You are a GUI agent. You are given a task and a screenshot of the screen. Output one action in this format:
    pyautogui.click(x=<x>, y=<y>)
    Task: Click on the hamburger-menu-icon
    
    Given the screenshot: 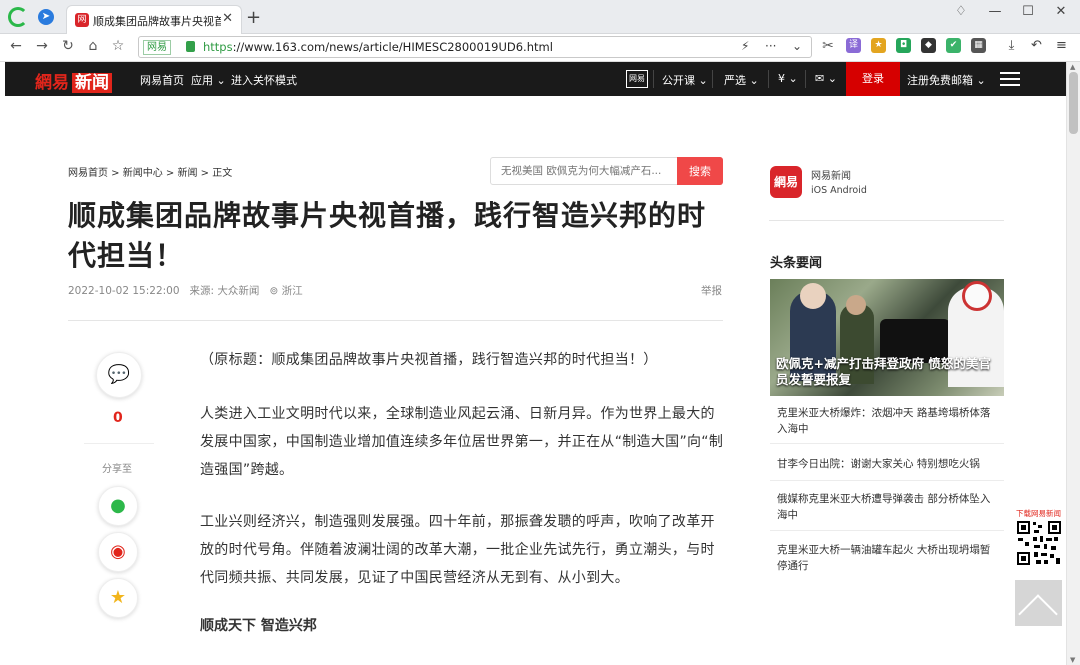 What is the action you would take?
    pyautogui.click(x=1010, y=79)
    